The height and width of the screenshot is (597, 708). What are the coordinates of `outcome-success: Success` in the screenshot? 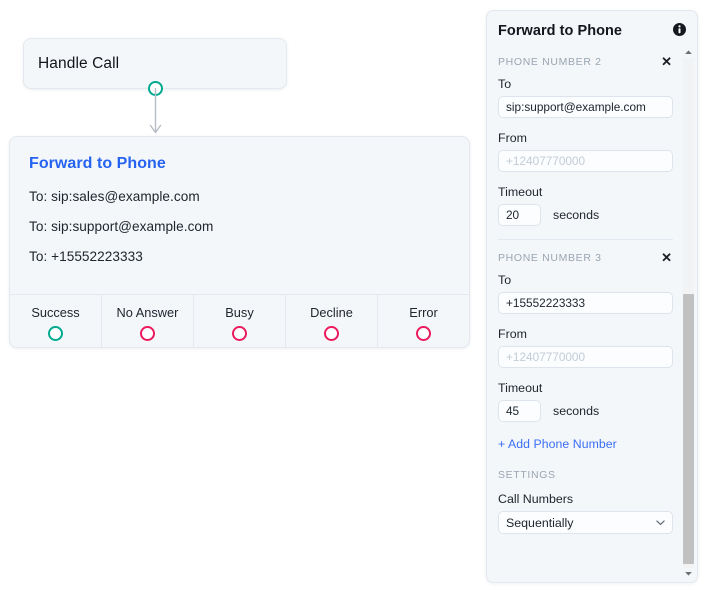 It's located at (56, 321).